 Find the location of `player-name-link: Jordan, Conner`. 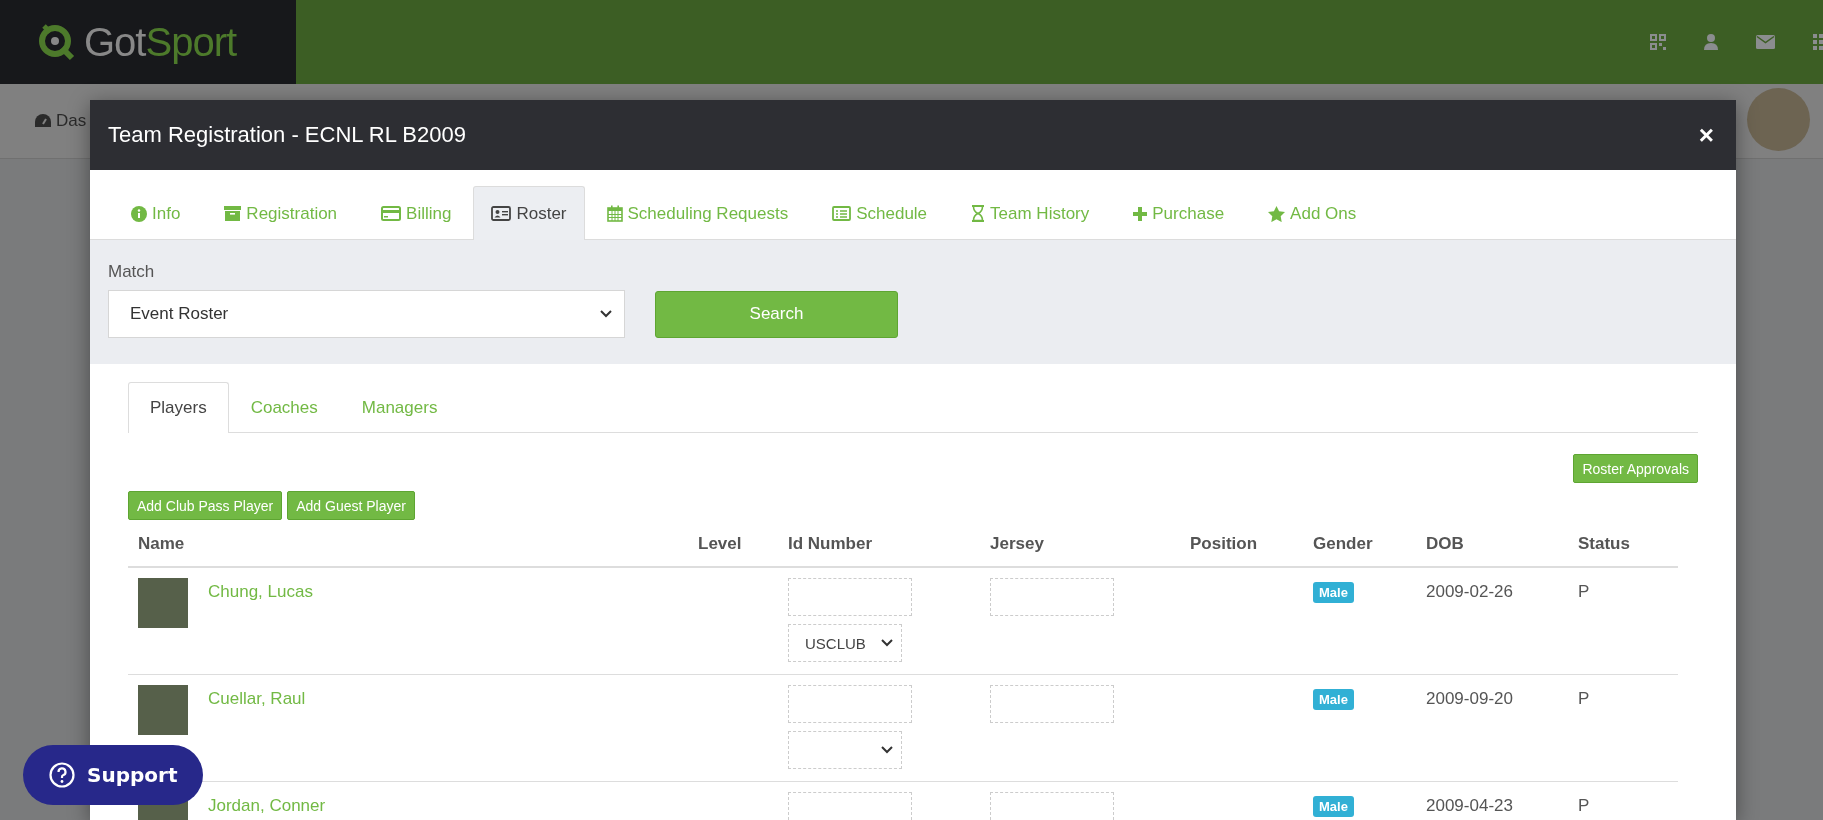

player-name-link: Jordan, Conner is located at coordinates (267, 806).